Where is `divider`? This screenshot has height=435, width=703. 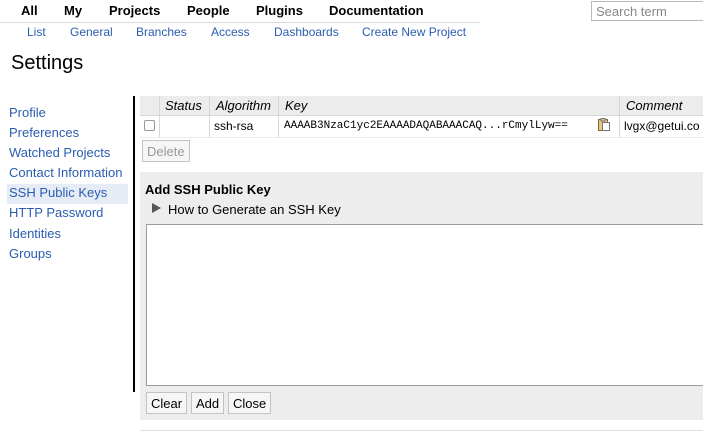
divider is located at coordinates (421, 430).